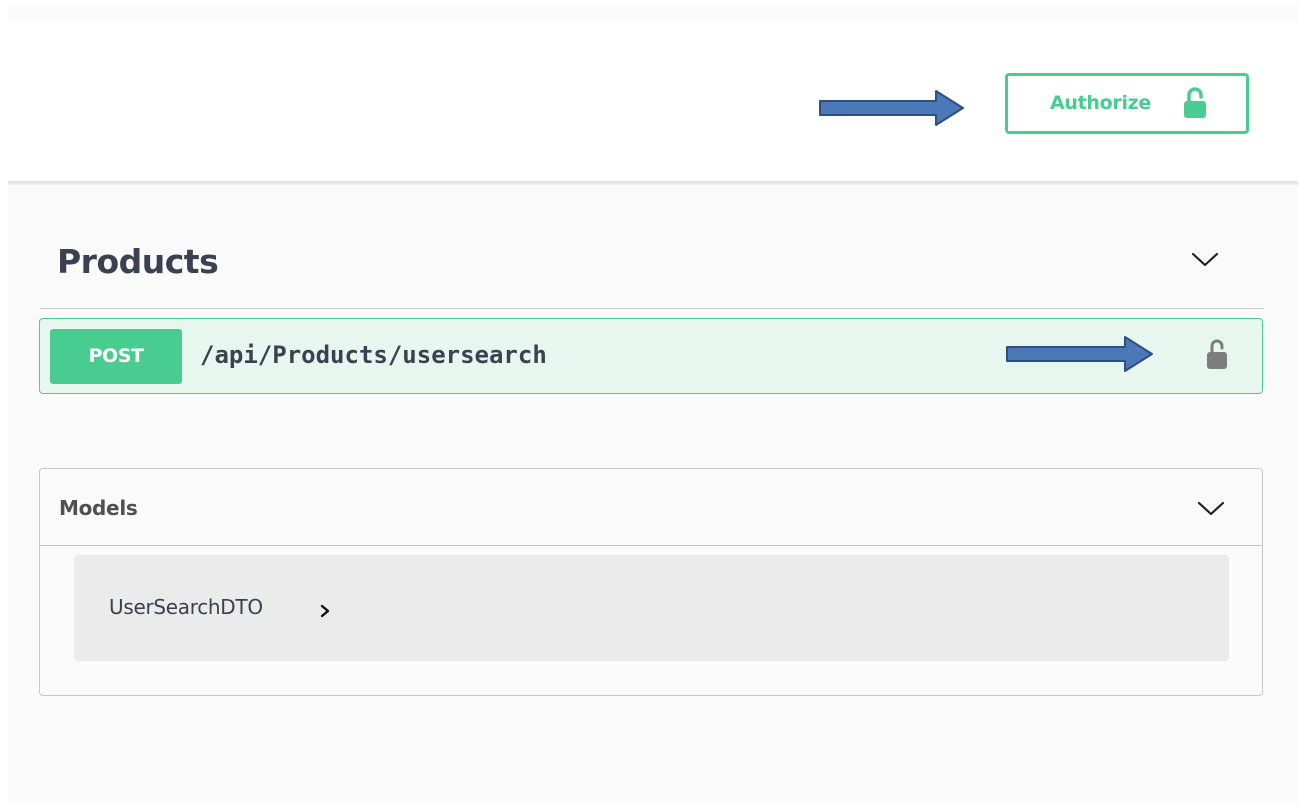 Image resolution: width=1301 pixels, height=807 pixels. I want to click on section-divider, so click(652, 308).